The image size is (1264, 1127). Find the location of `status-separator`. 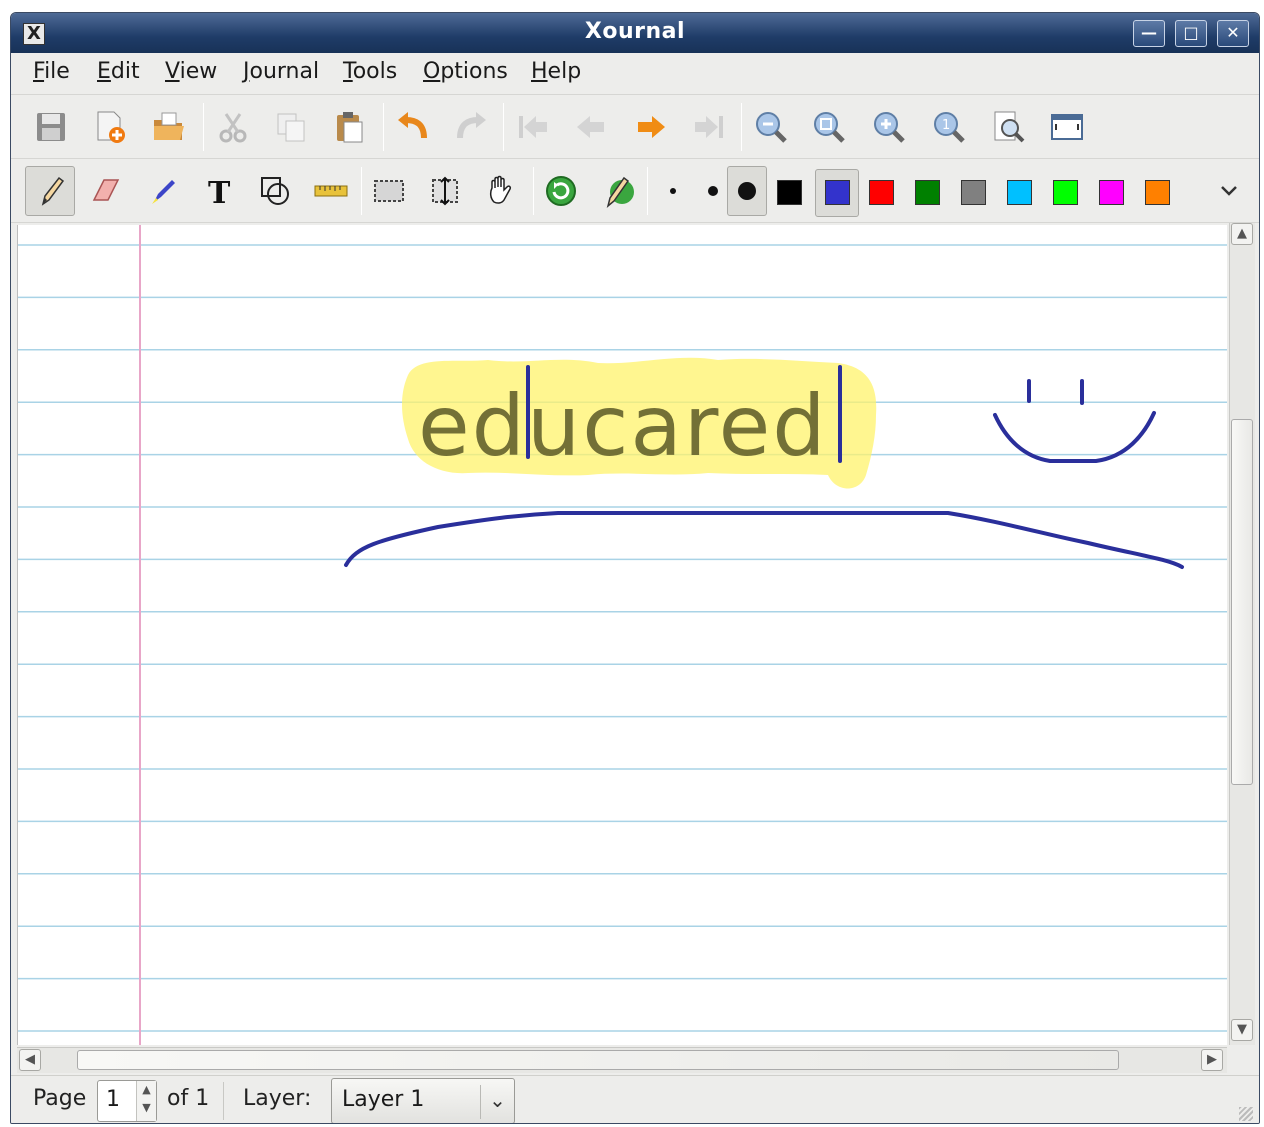

status-separator is located at coordinates (223, 1101).